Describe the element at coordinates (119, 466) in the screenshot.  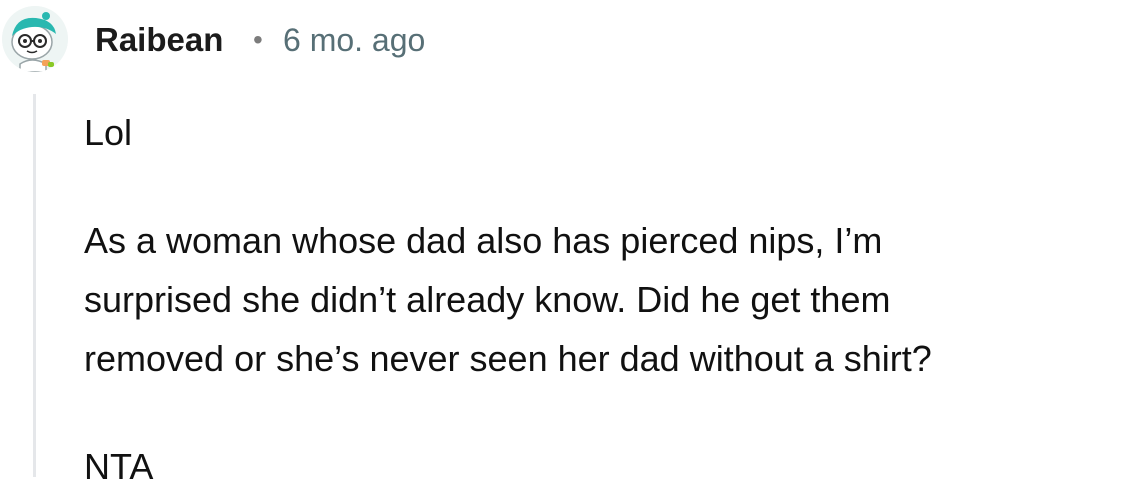
I see `comment-paragraph: NTA` at that location.